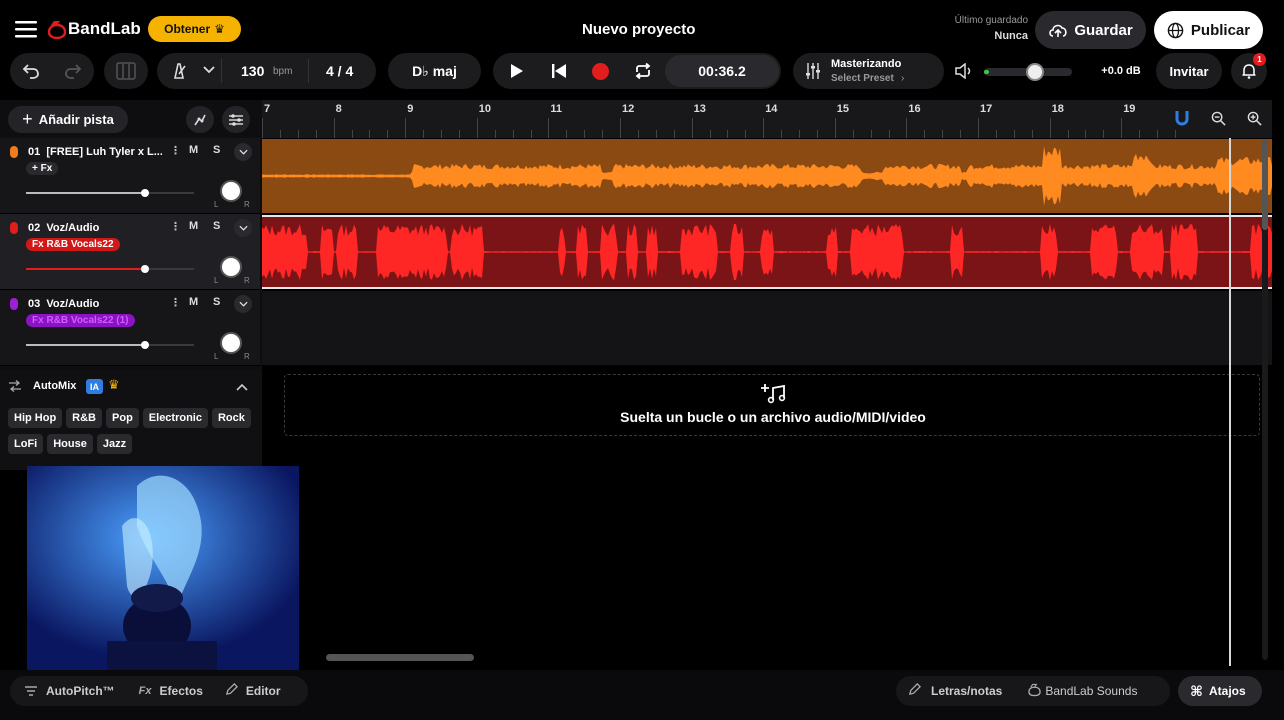 The height and width of the screenshot is (720, 1284). What do you see at coordinates (110, 345) in the screenshot?
I see `track-3-volume-slider` at bounding box center [110, 345].